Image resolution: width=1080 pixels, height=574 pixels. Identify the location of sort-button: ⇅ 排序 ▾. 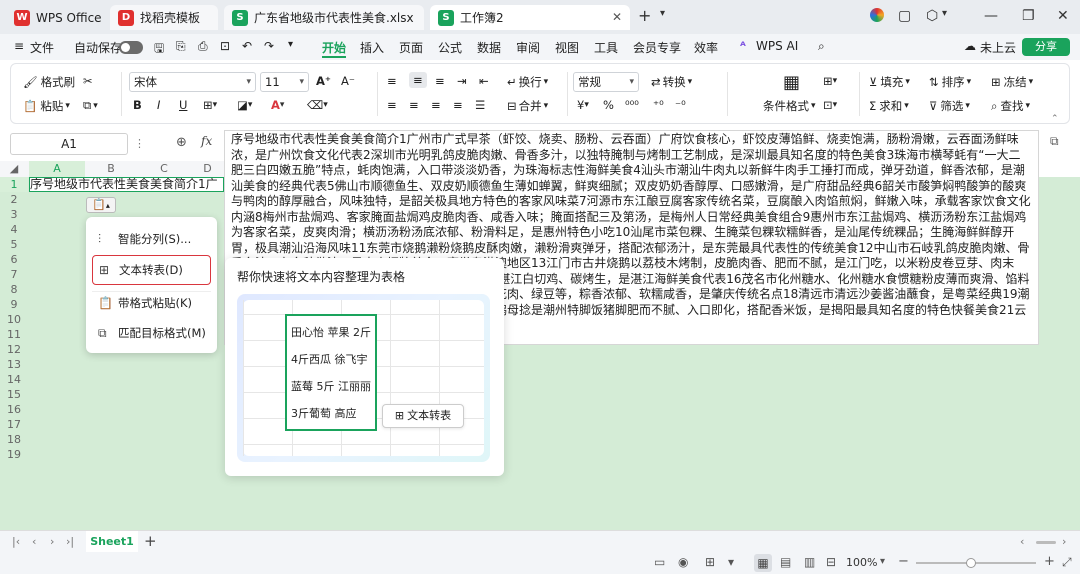
(950, 82).